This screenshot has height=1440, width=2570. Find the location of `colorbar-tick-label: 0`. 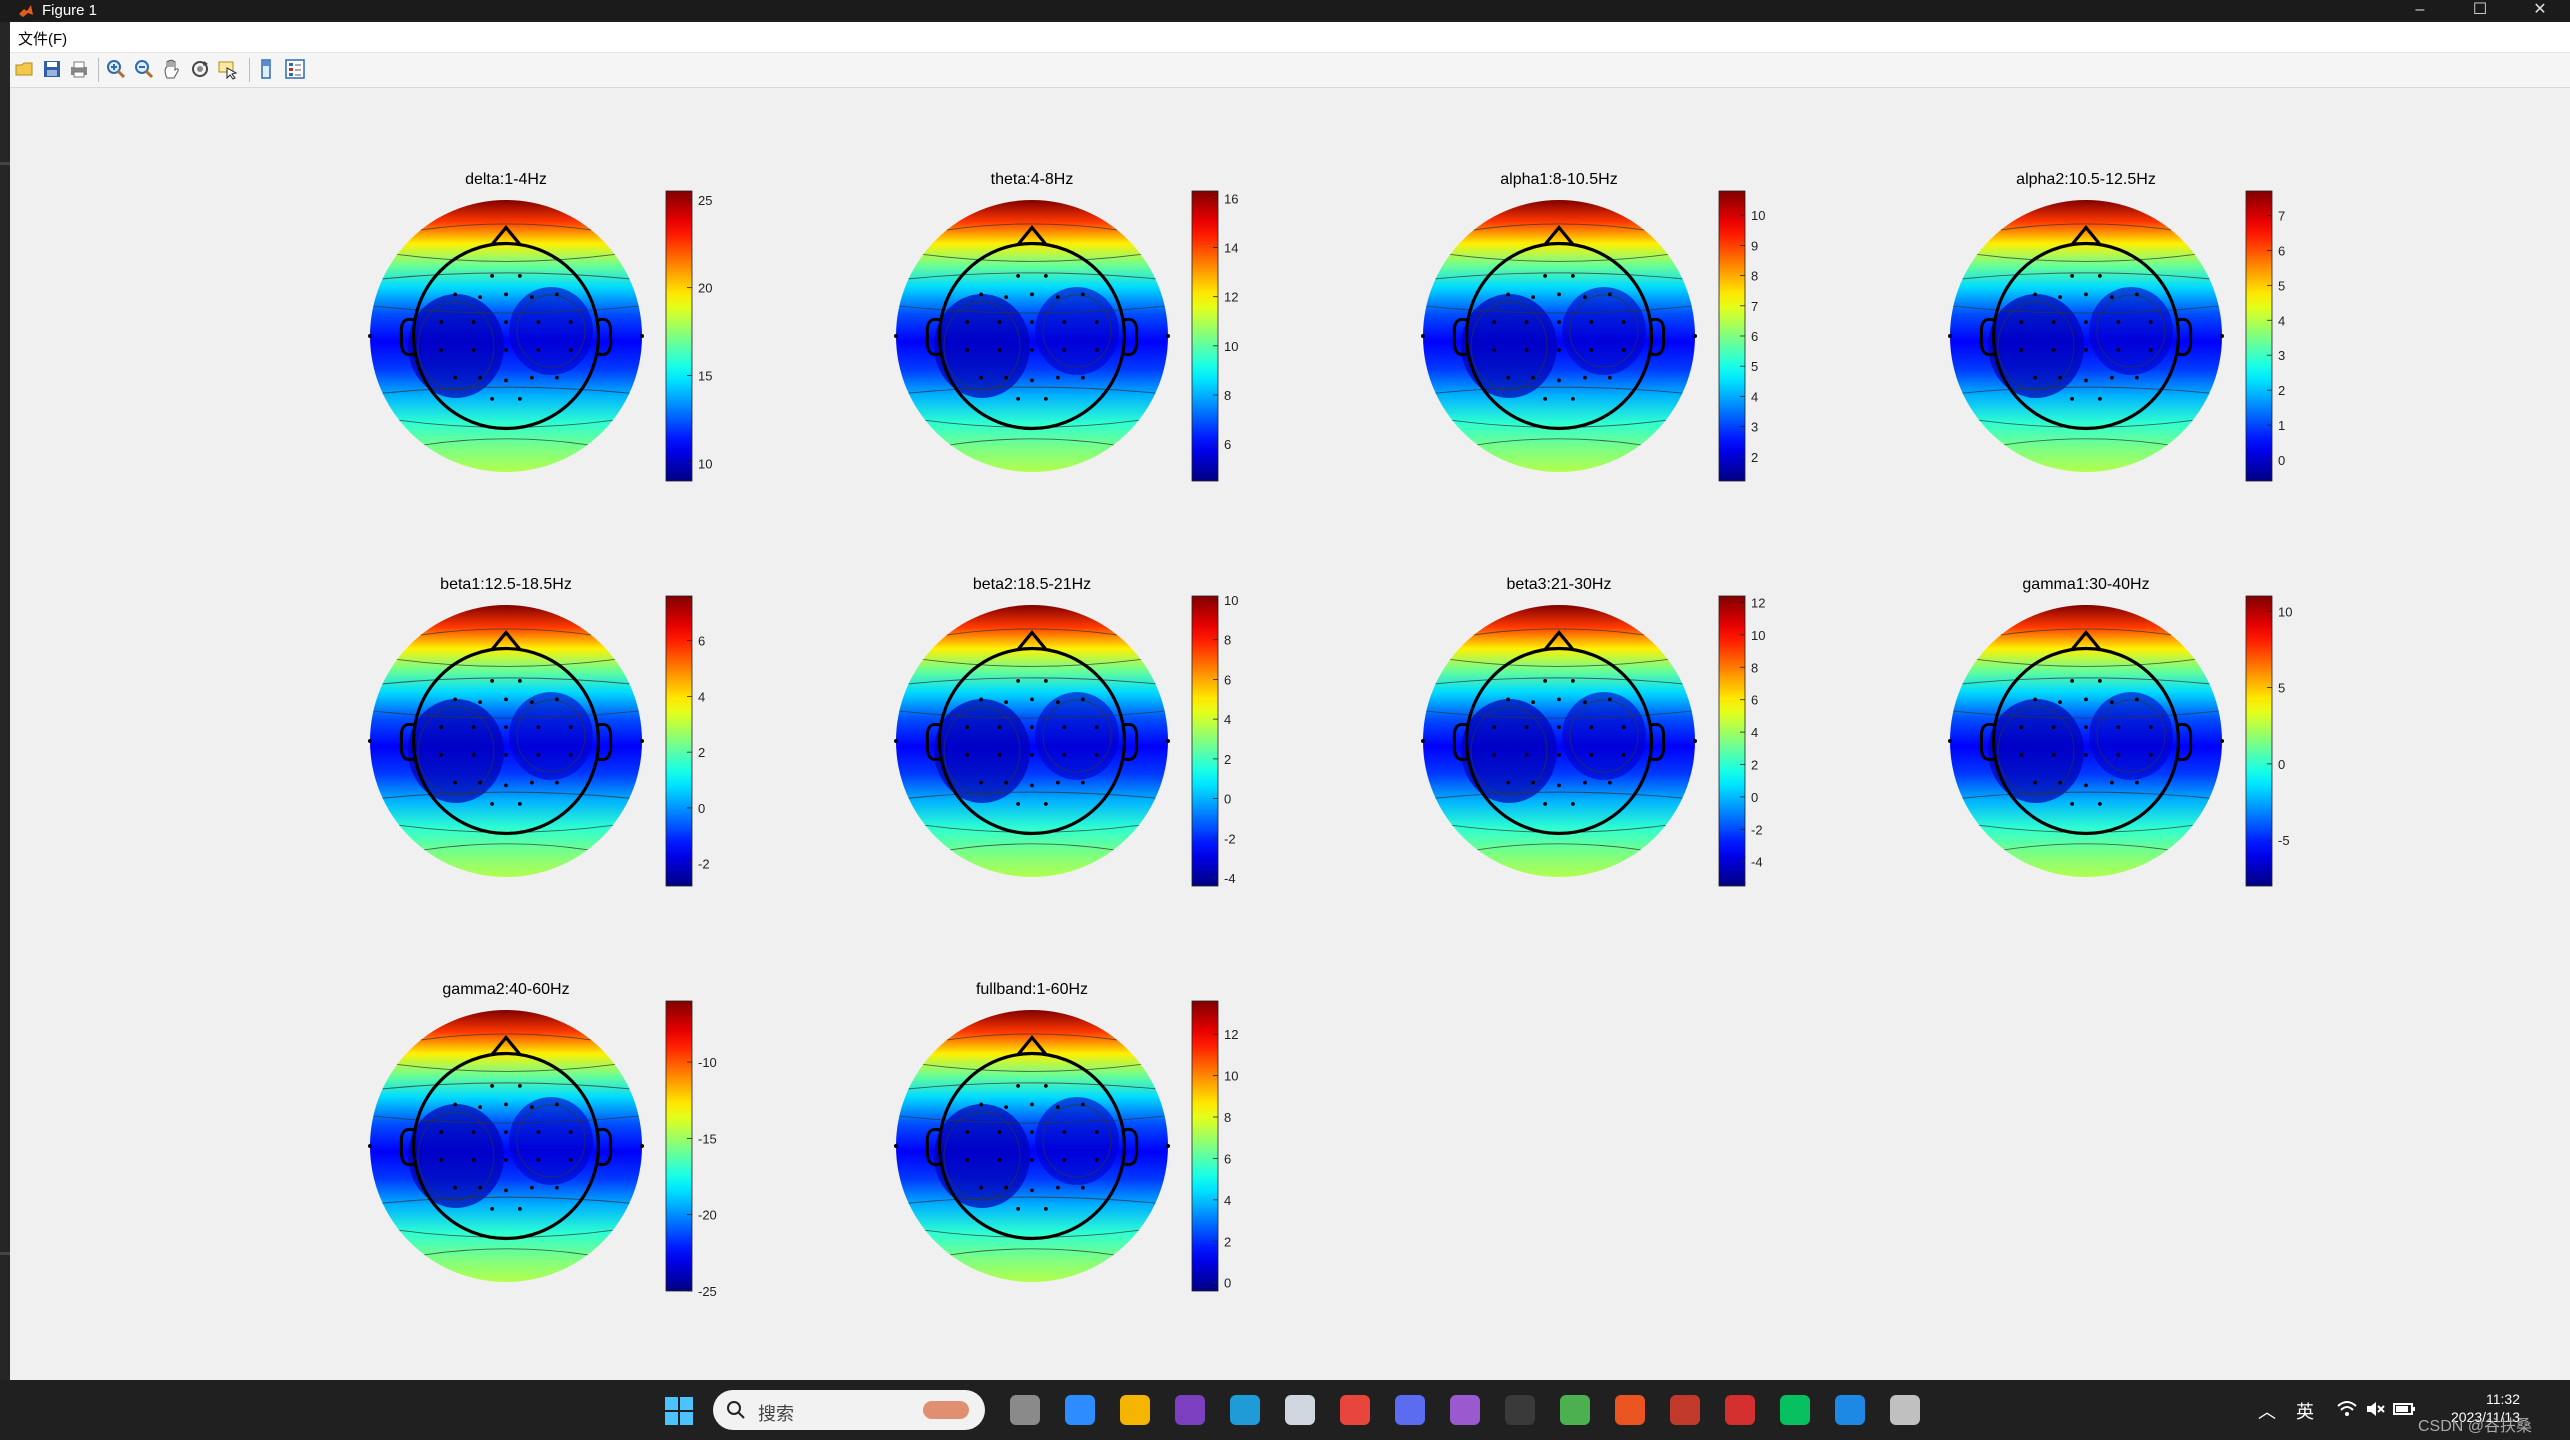

colorbar-tick-label: 0 is located at coordinates (1227, 799).